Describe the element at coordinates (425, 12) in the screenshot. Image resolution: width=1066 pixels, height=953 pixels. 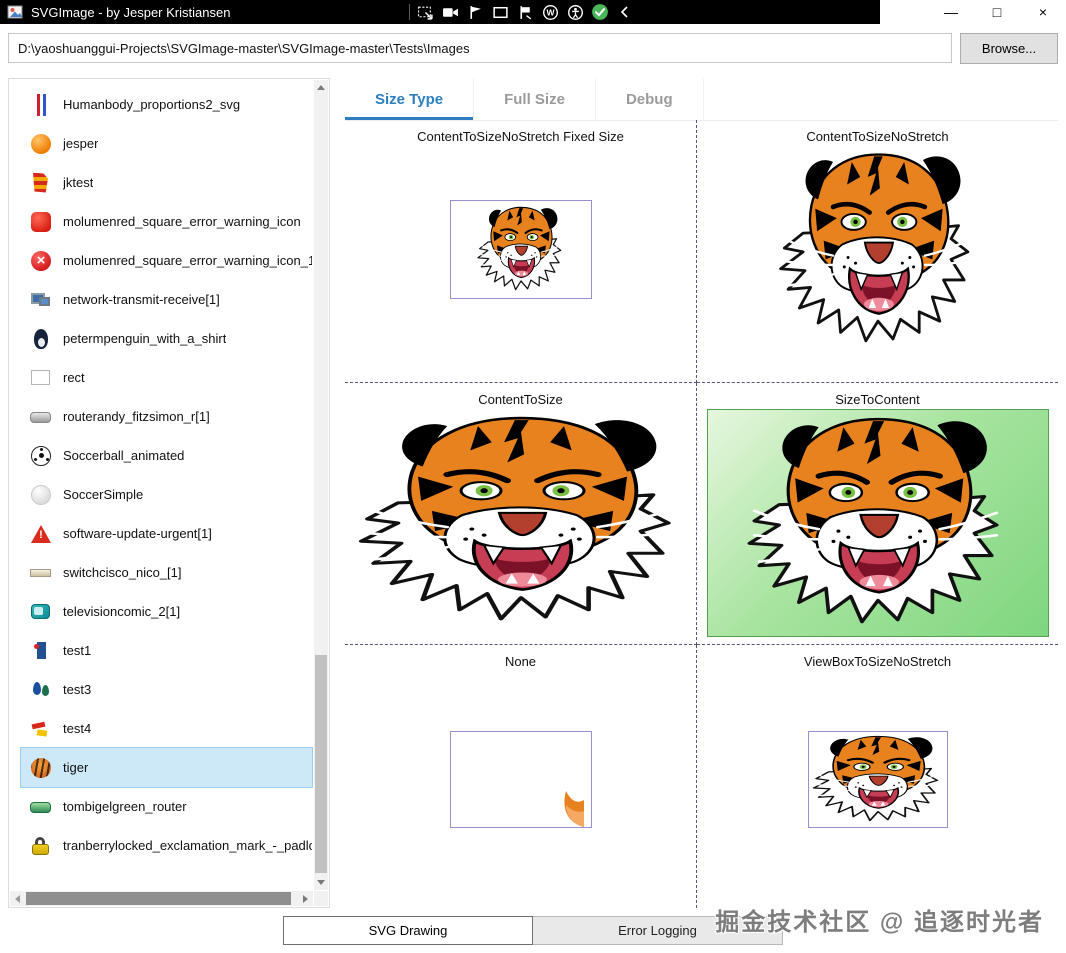
I see `capture-region-icon` at that location.